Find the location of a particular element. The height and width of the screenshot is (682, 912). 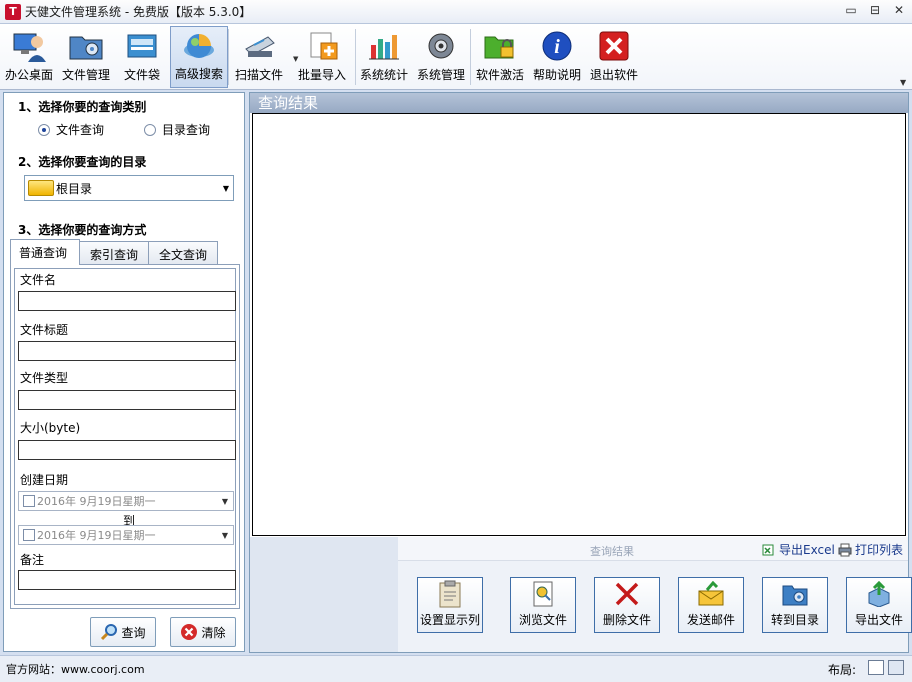

radio-dir-query: 目录查询 is located at coordinates (177, 129).